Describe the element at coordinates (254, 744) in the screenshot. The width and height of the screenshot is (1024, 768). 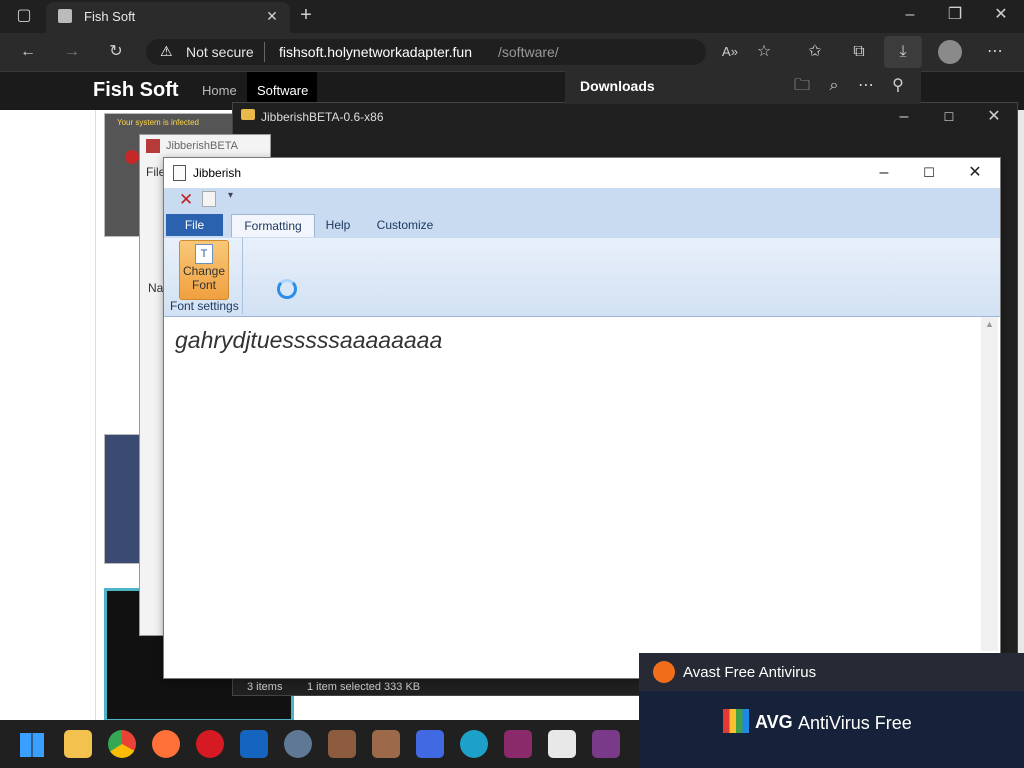
I see `defender-icon` at that location.